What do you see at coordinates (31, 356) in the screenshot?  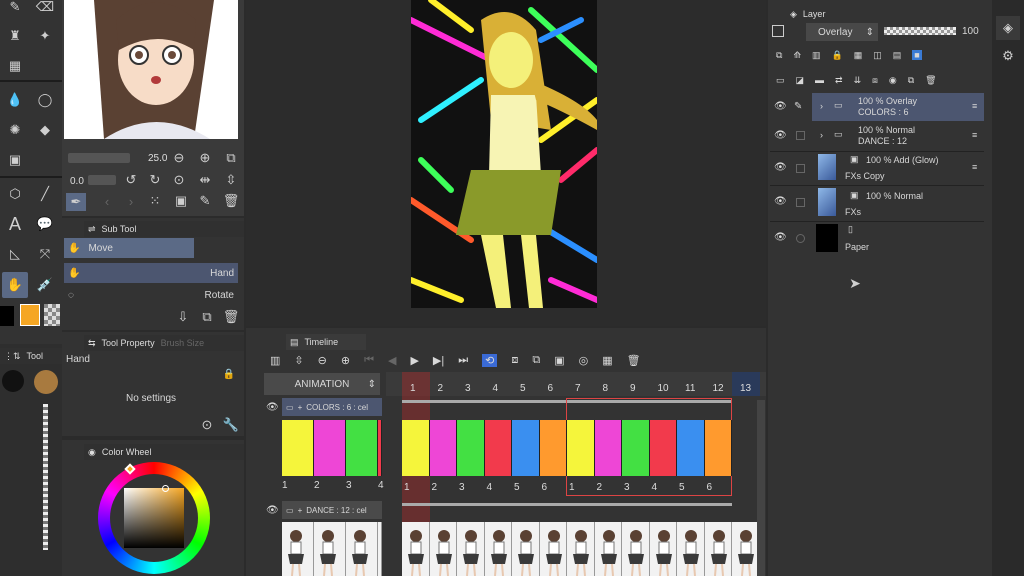 I see `narrow-panel-tab: ⋮⇅ Tool` at bounding box center [31, 356].